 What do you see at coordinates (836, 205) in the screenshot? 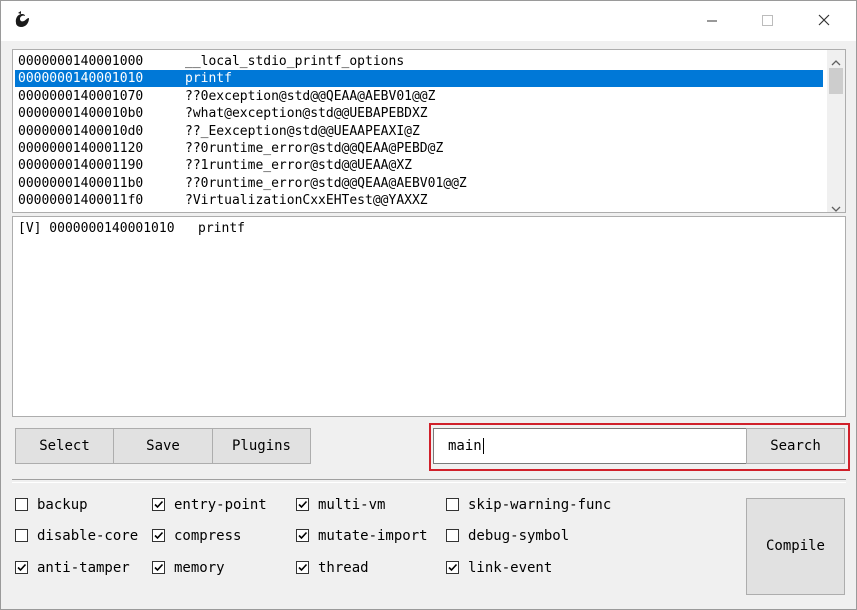
I see `scroll-down-icon` at bounding box center [836, 205].